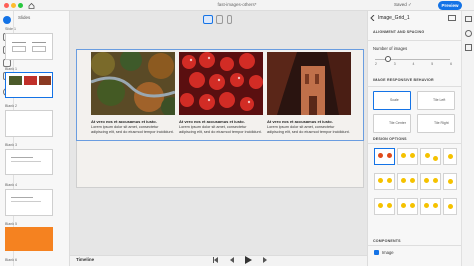 The height and width of the screenshot is (266, 474). Describe the element at coordinates (248, 260) in the screenshot. I see `play-icon` at that location.